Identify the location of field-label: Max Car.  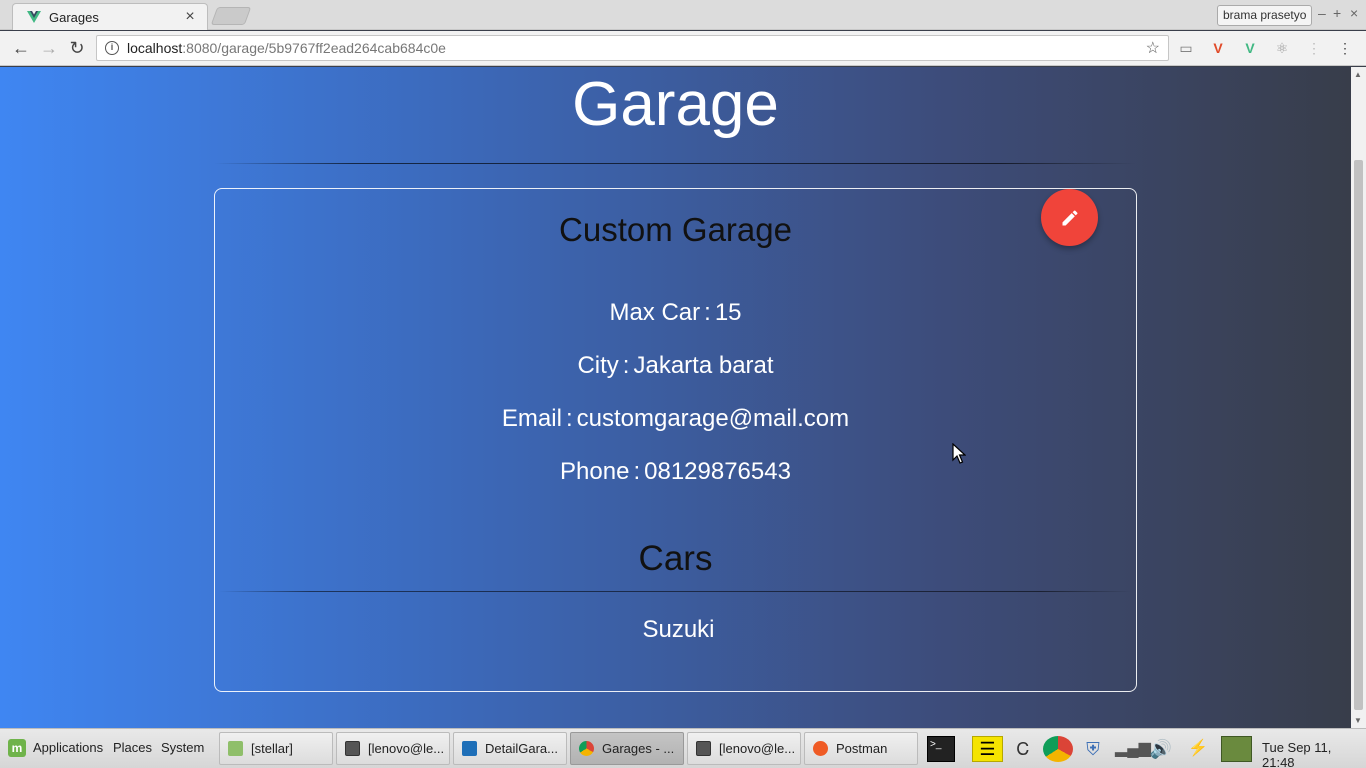
(655, 312).